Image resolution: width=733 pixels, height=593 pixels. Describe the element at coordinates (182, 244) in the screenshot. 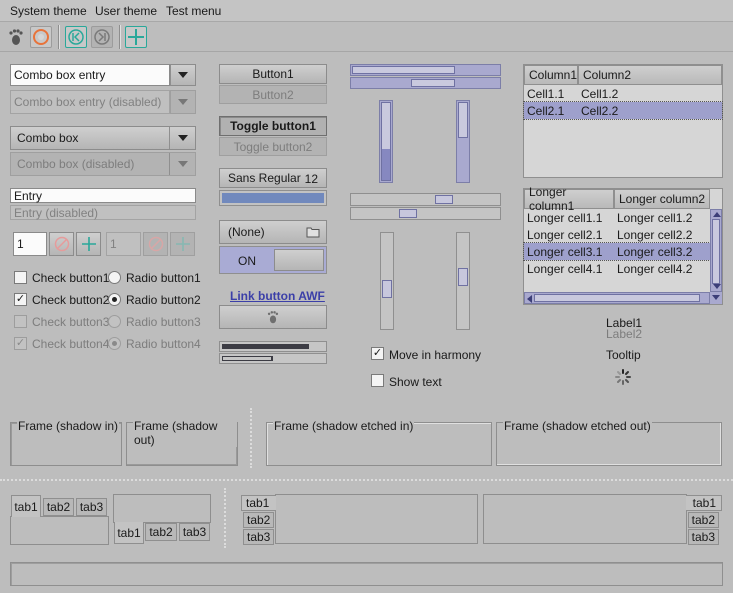

I see `spin-increment-disabled` at that location.